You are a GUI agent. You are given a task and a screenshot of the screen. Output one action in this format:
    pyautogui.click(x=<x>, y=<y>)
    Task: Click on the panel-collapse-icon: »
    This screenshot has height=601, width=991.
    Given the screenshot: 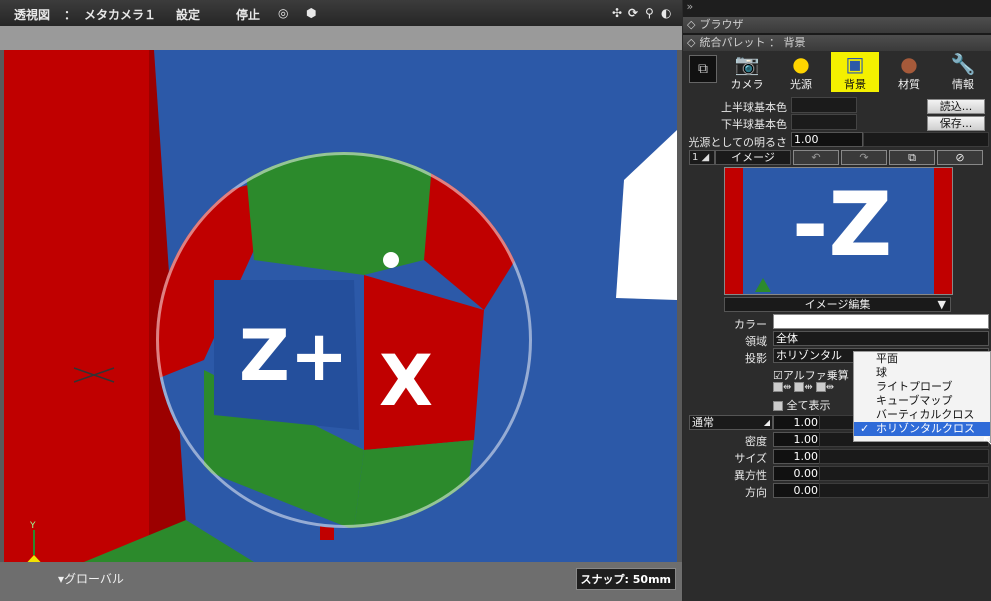 What is the action you would take?
    pyautogui.click(x=837, y=8)
    